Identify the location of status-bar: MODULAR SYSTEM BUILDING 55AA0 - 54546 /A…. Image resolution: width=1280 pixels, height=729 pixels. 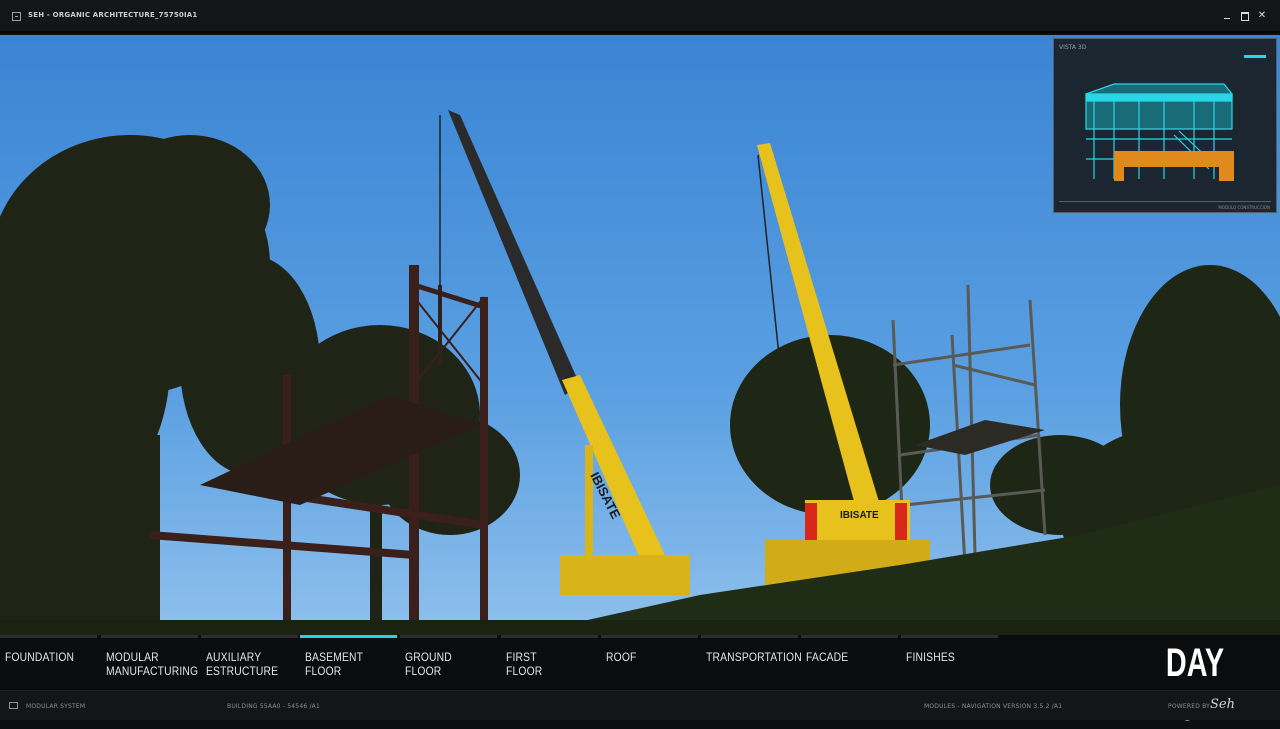
(640, 705).